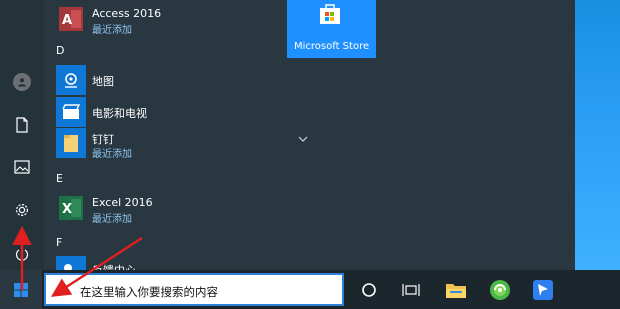 This screenshot has width=620, height=309. I want to click on start-button, so click(21, 289).